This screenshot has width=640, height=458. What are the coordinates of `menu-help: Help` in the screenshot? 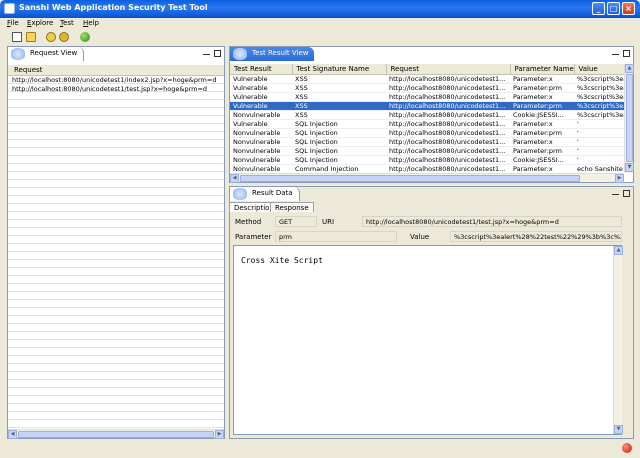 It's located at (91, 23).